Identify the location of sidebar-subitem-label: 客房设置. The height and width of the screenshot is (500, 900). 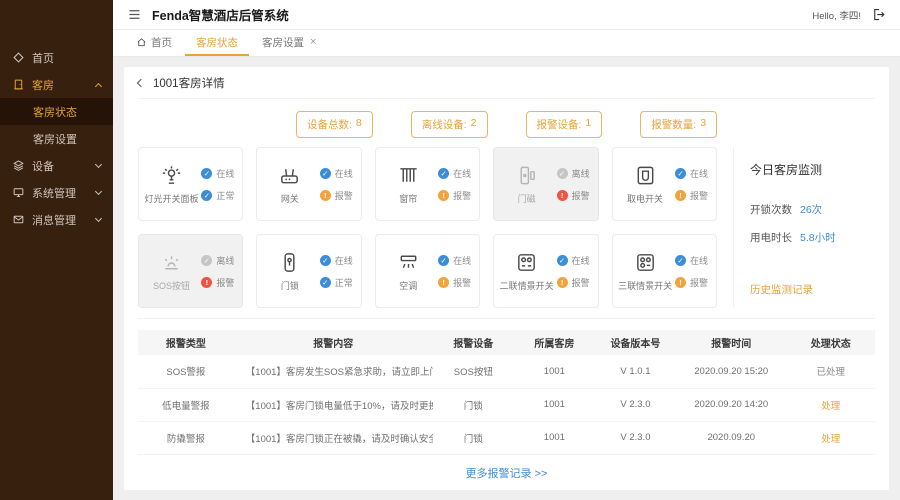
(55, 139).